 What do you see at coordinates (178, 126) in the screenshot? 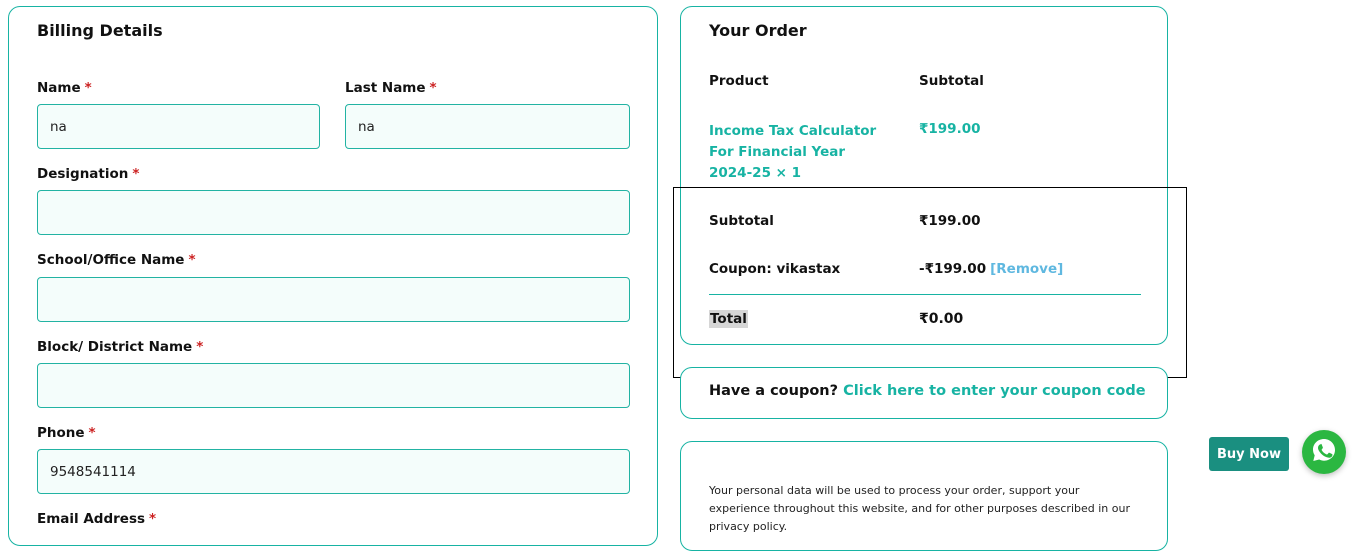
I see `name-input` at bounding box center [178, 126].